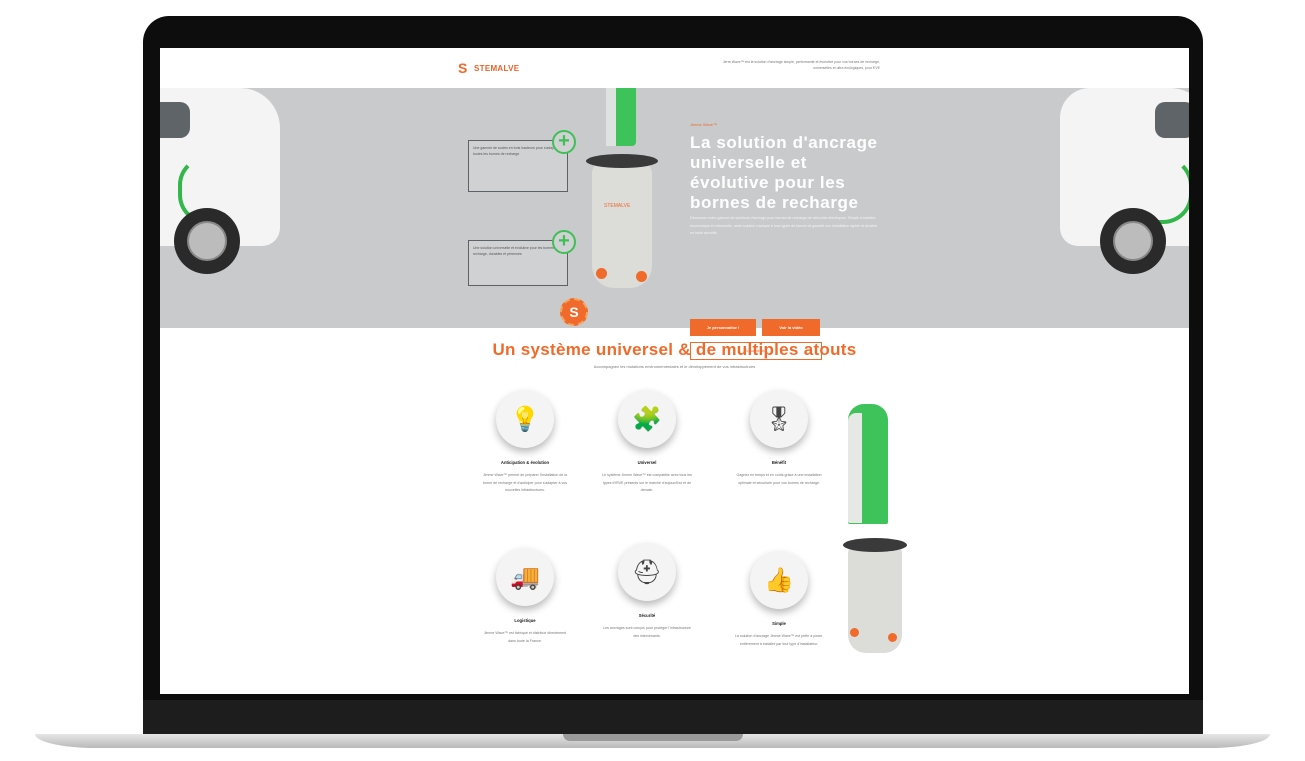 This screenshot has height=761, width=1305. What do you see at coordinates (779, 419) in the screenshot?
I see `certified-badge-icon: 🎖` at bounding box center [779, 419].